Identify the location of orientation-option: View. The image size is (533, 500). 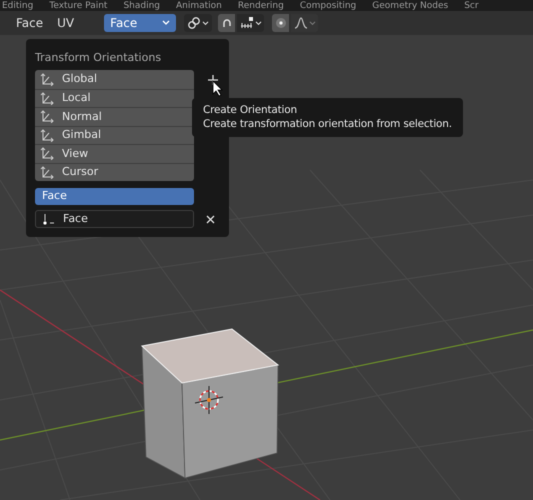
(114, 153).